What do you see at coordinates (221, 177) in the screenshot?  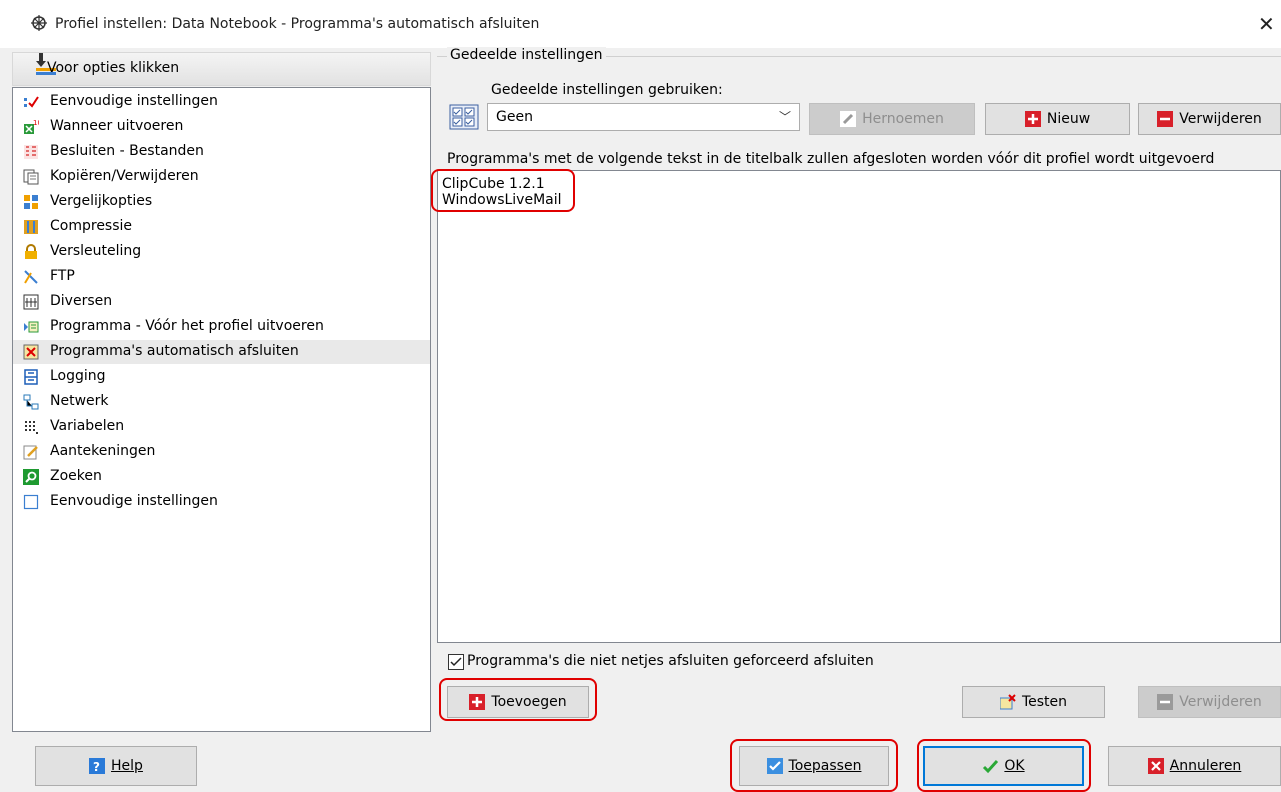 I see `sidebar-item-kopieren-verwijderen: Kopiëren/Verwijderen` at bounding box center [221, 177].